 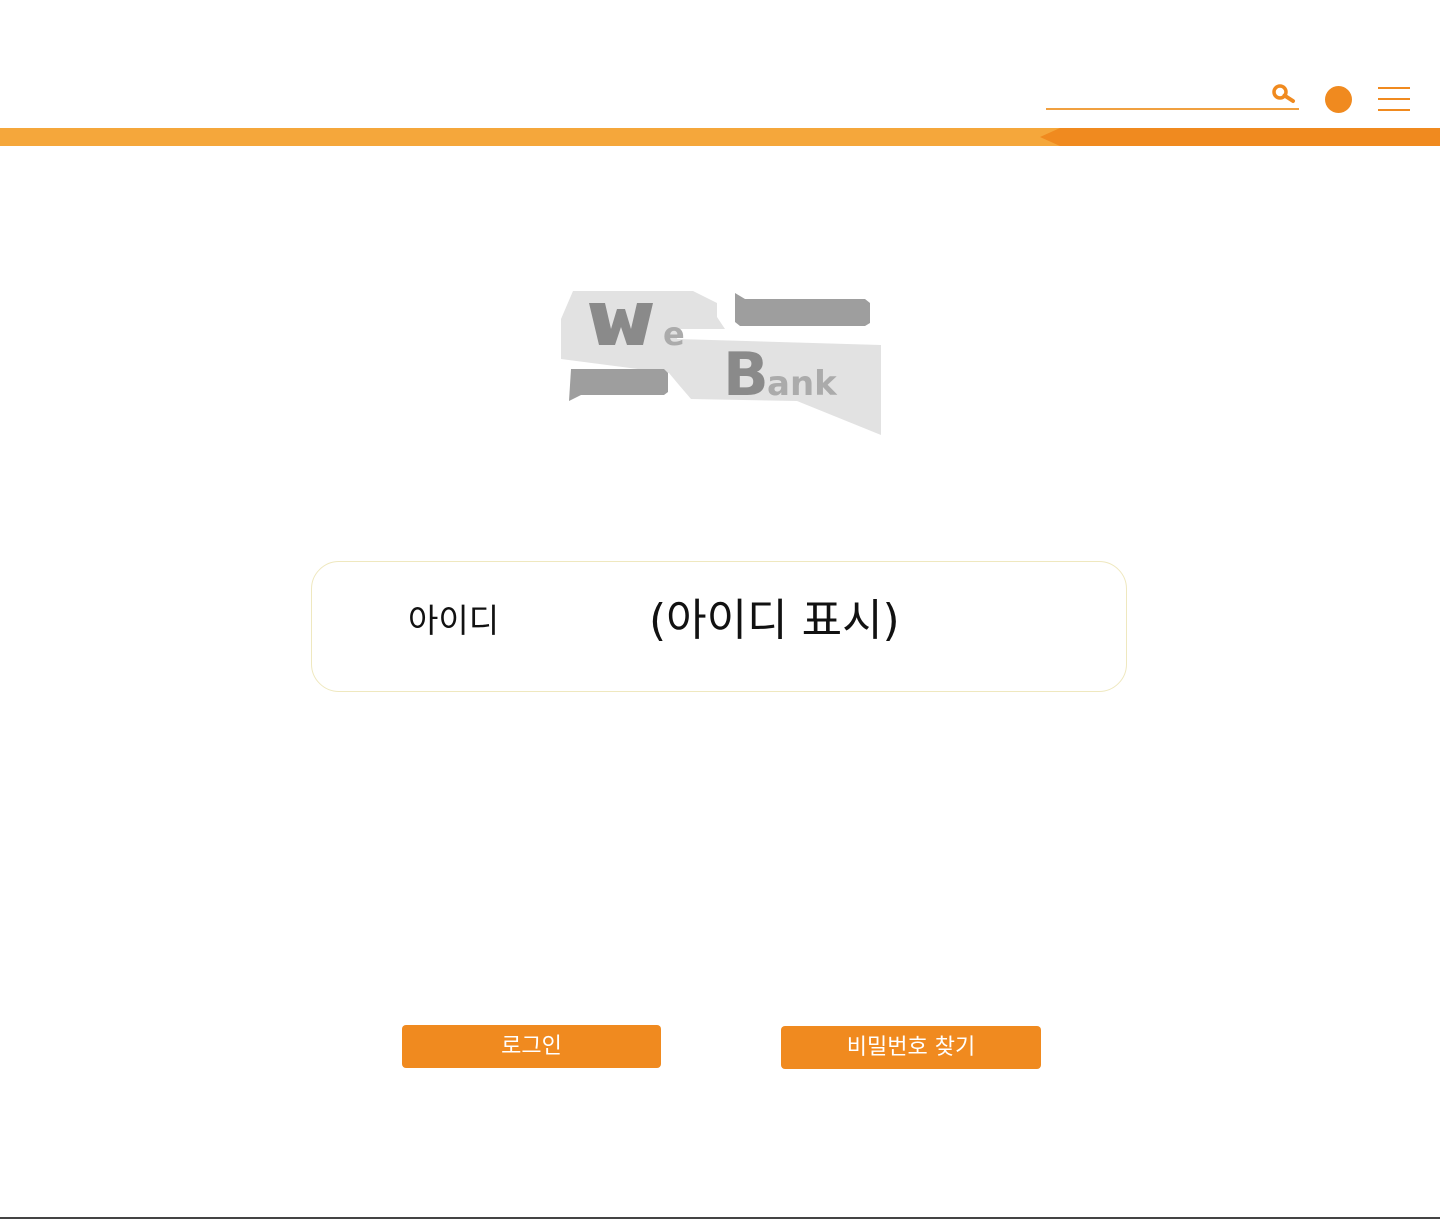 I want to click on account-id-card: 아이디 (아이디 표시), so click(x=719, y=626).